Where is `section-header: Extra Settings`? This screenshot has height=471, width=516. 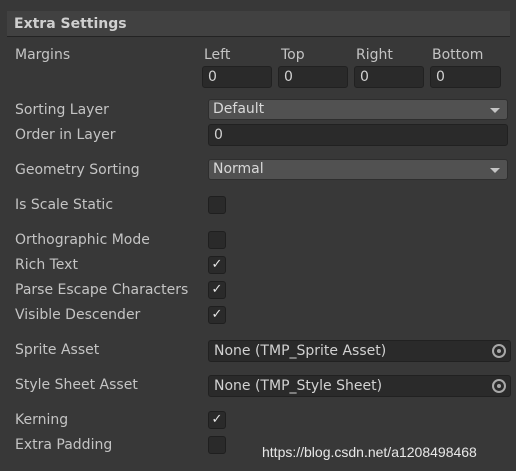 section-header: Extra Settings is located at coordinates (258, 24).